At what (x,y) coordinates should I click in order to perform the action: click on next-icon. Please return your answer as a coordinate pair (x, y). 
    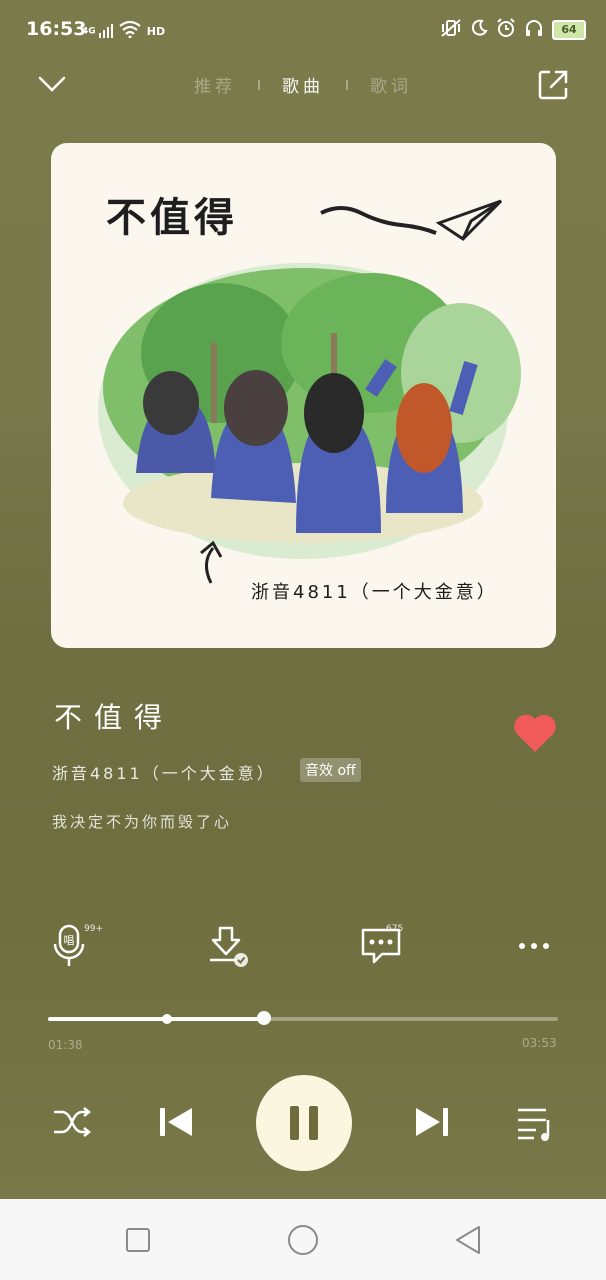
    Looking at the image, I should click on (432, 1122).